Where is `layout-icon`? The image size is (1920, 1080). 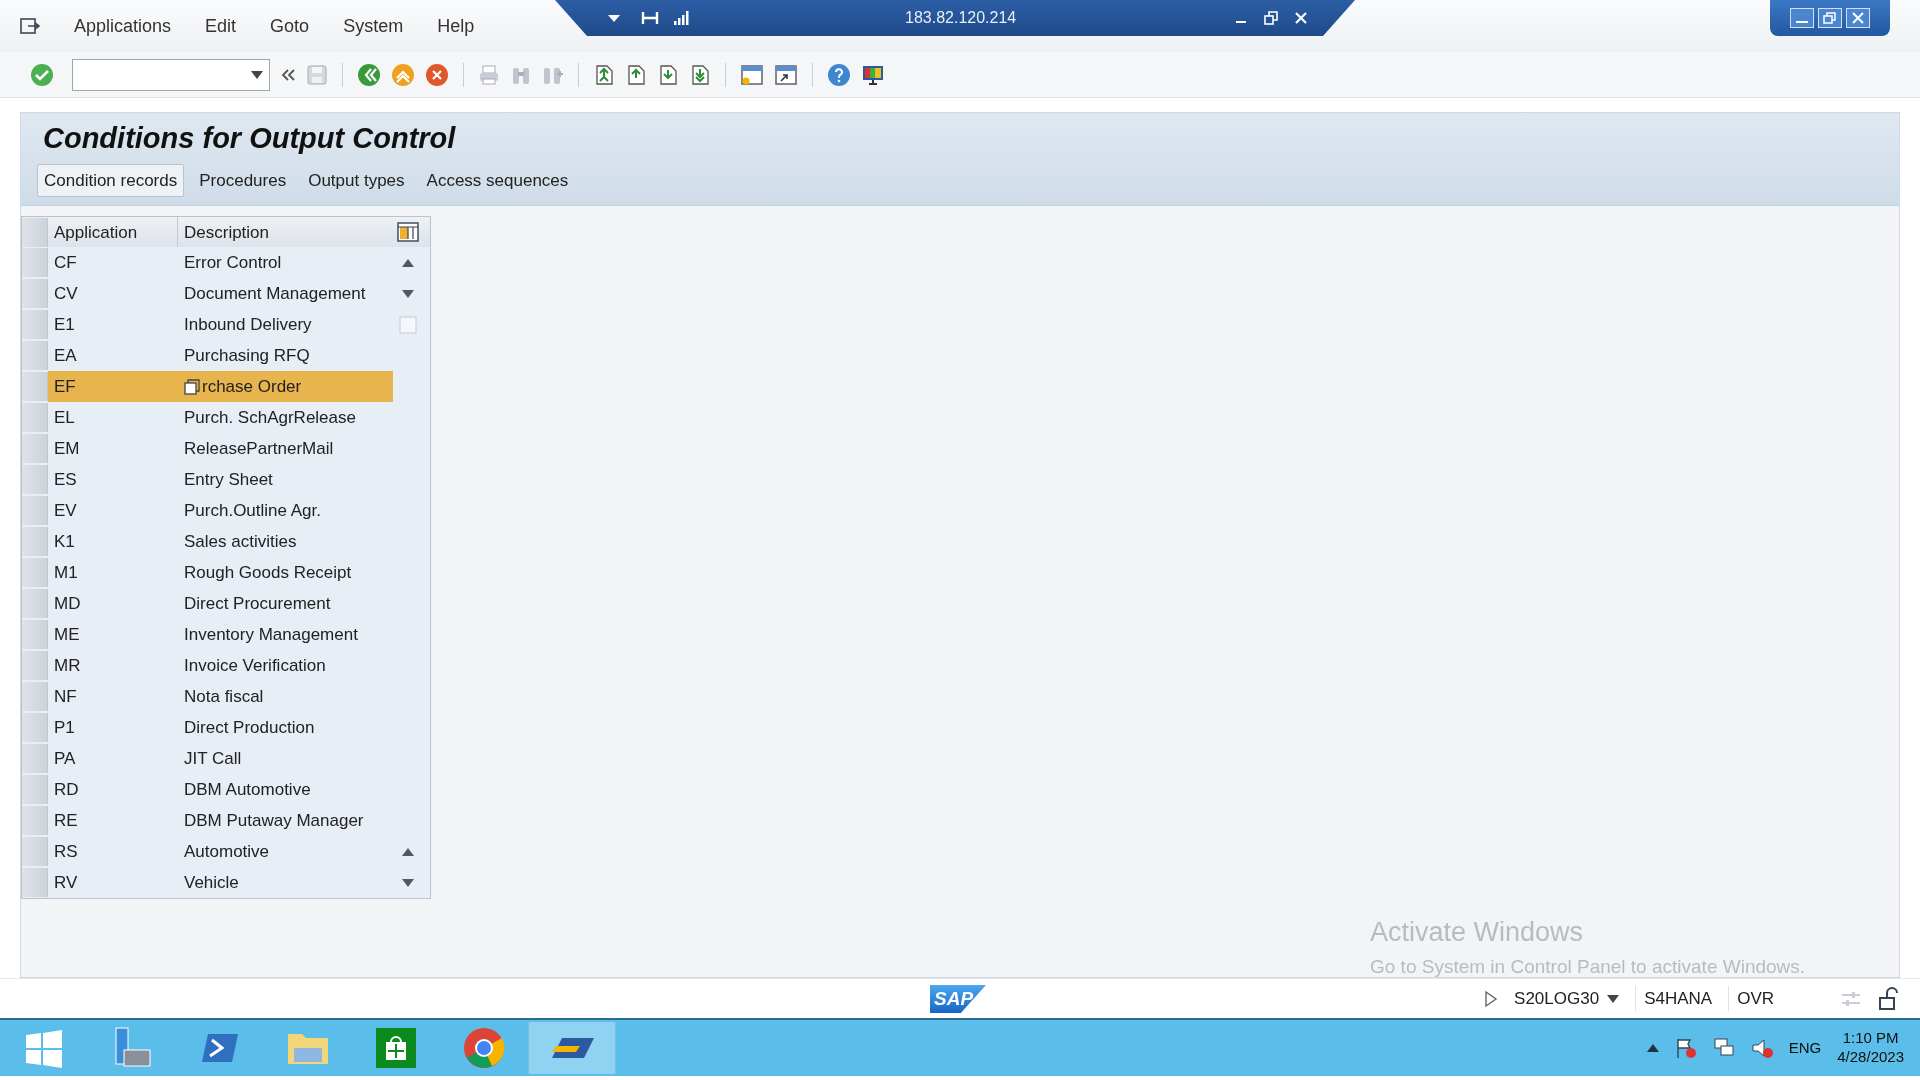 layout-icon is located at coordinates (408, 232).